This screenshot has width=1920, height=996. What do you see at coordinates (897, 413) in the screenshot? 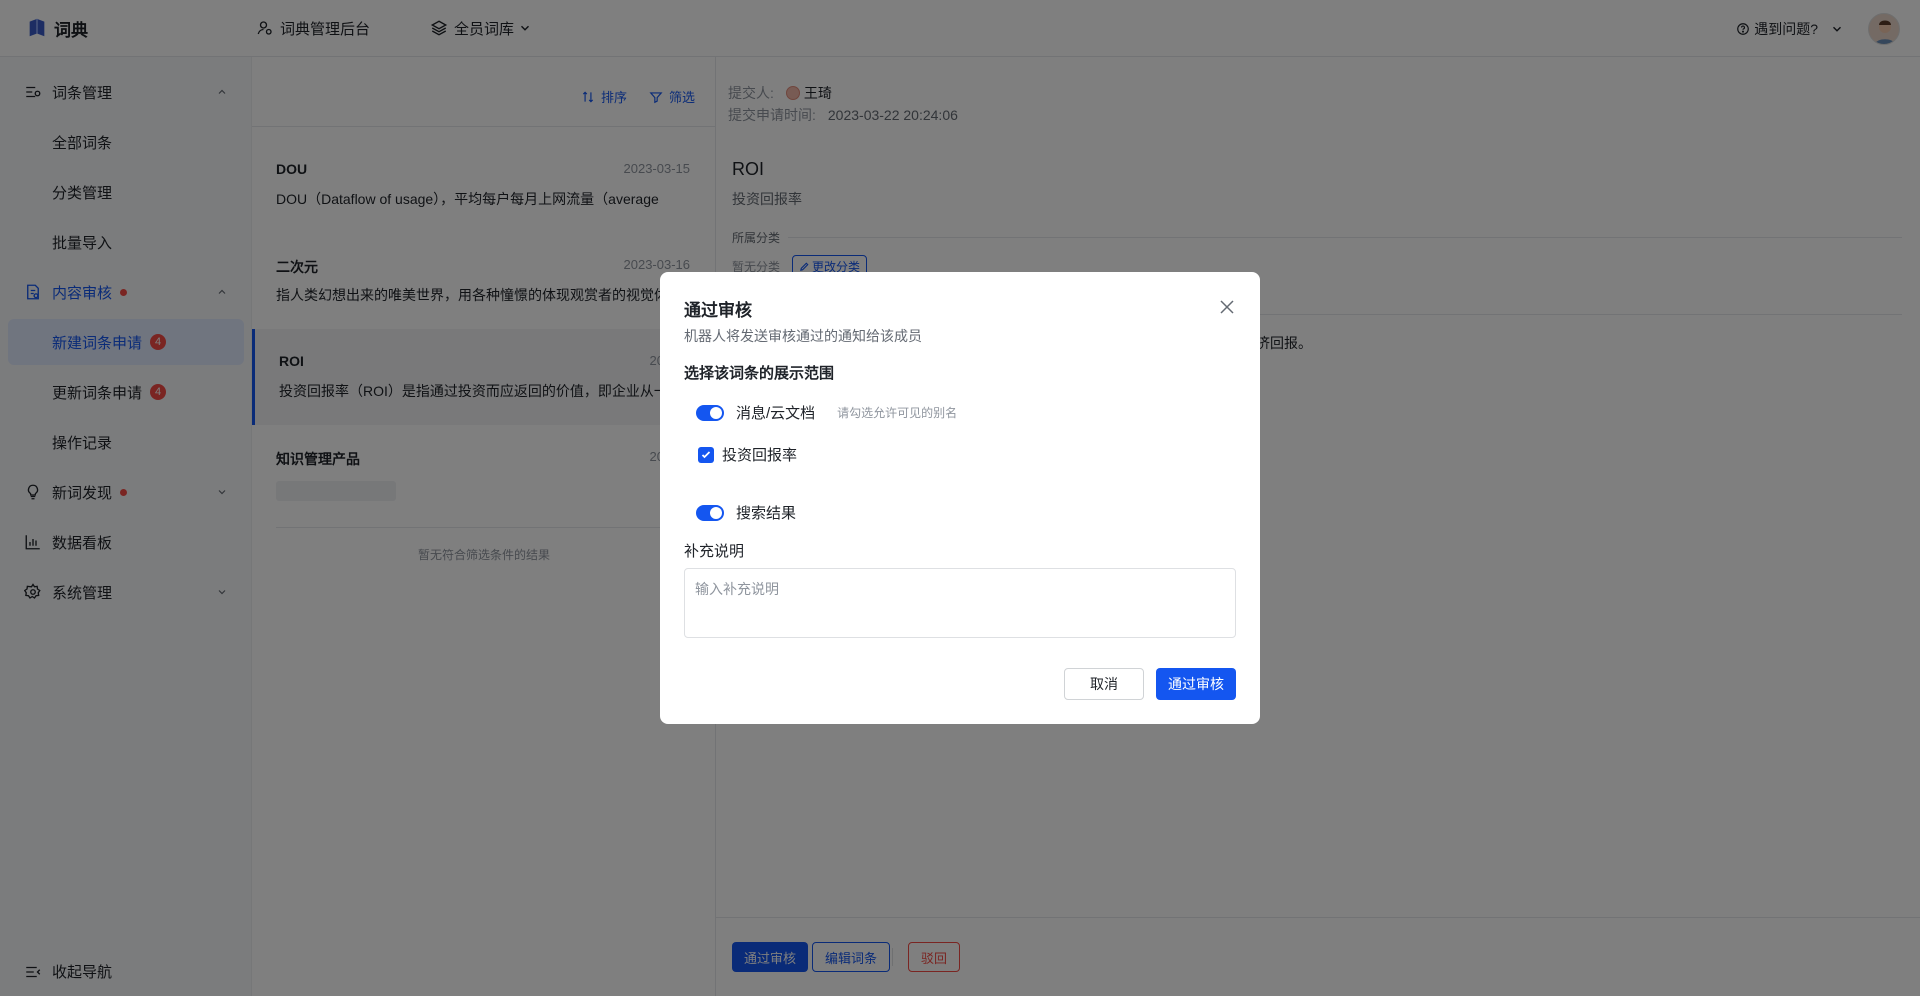
I see `docs-toggle-hint: 请勾选允许可见的别名` at bounding box center [897, 413].